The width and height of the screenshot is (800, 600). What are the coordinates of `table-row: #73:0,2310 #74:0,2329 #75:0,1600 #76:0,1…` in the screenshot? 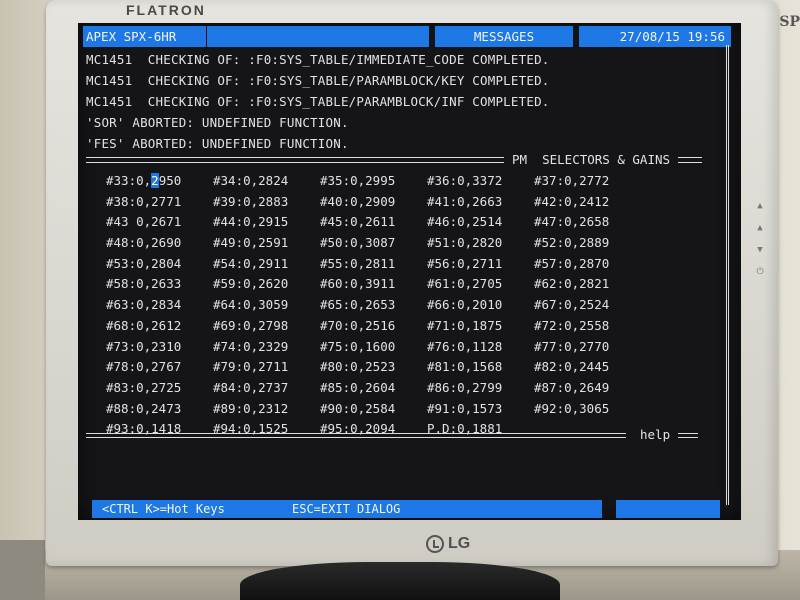 It's located at (373, 347).